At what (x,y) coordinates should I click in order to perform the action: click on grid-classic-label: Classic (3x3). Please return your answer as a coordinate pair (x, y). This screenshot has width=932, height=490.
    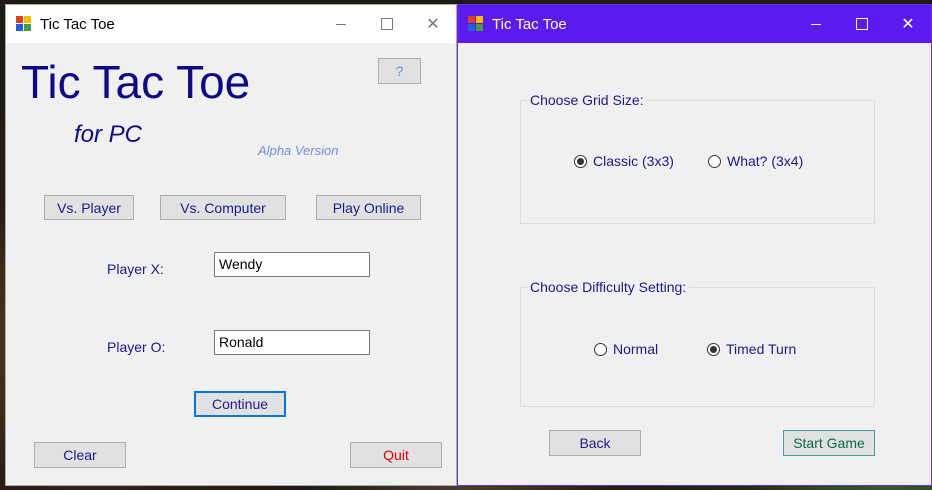
    Looking at the image, I should click on (633, 161).